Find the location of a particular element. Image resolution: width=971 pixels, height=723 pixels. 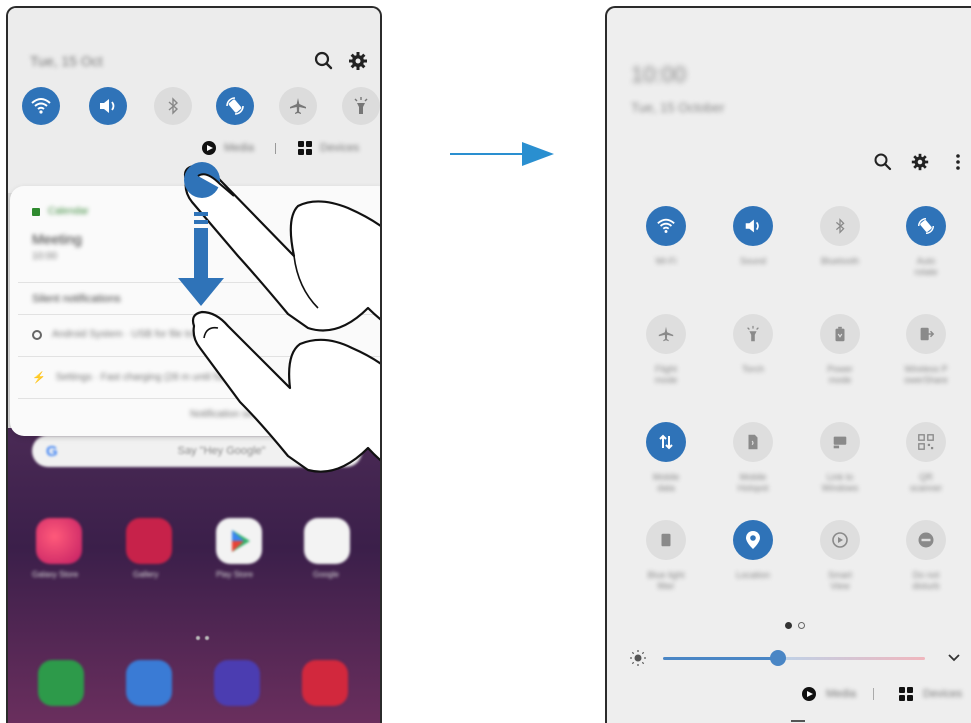

brightness-control is located at coordinates (795, 658).